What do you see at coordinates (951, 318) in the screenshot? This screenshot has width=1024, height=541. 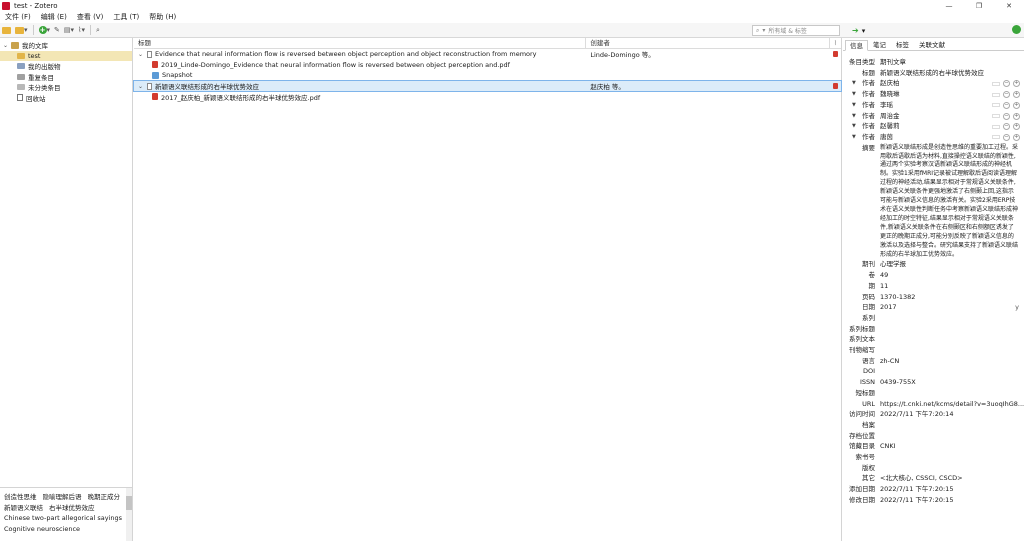 I see `series-value` at bounding box center [951, 318].